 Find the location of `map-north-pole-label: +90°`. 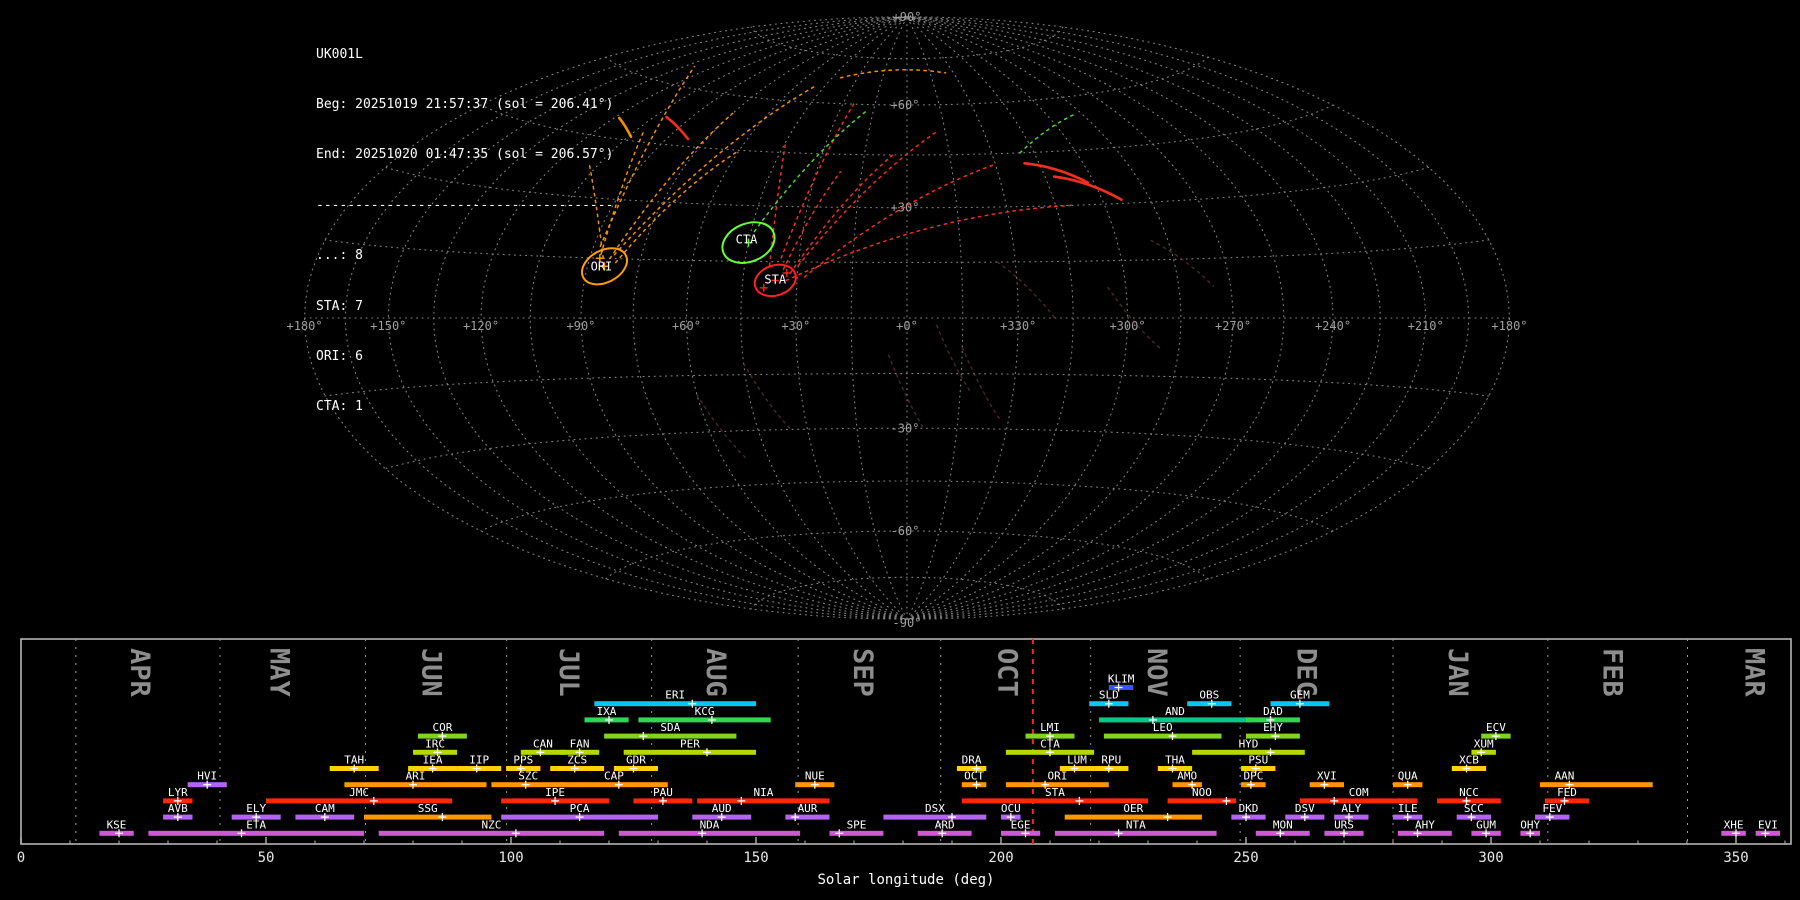

map-north-pole-label: +90° is located at coordinates (907, 17).